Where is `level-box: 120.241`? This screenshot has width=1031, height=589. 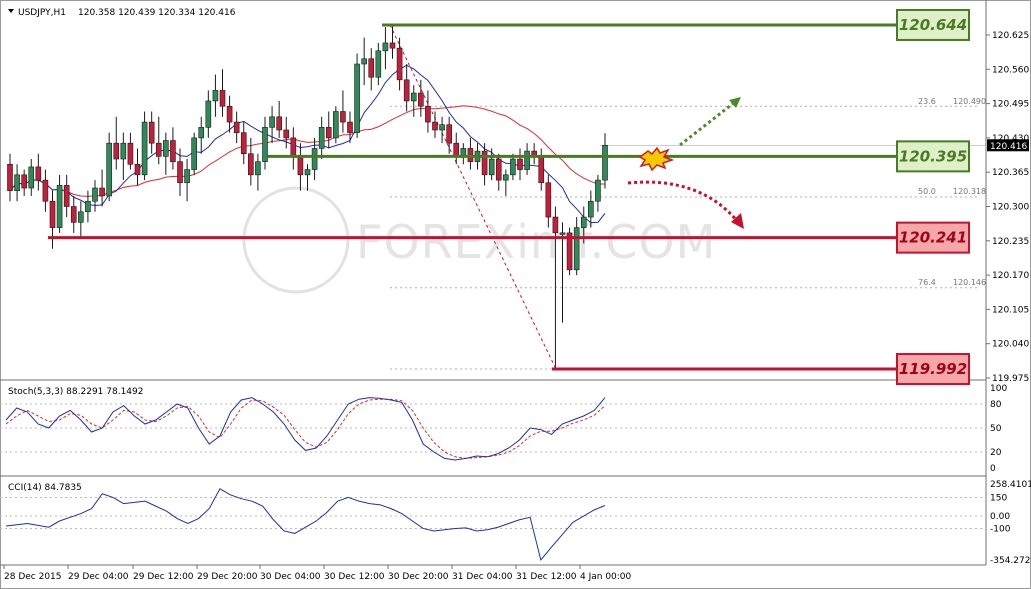
level-box: 120.241 is located at coordinates (933, 237).